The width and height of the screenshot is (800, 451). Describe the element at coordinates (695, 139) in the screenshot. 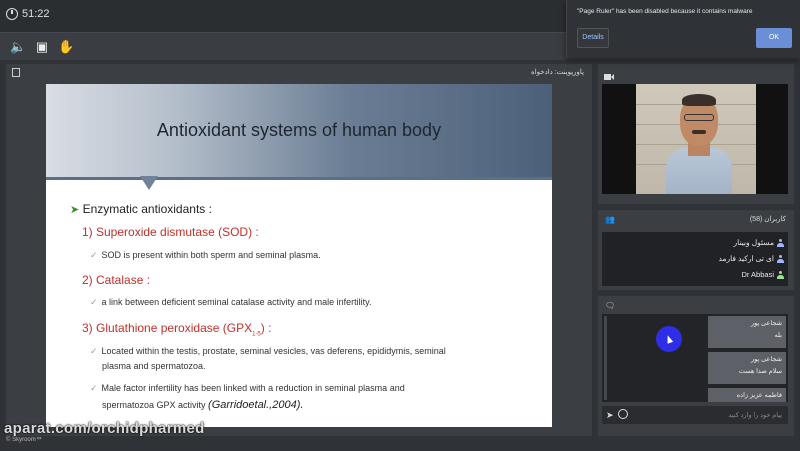

I see `speaker-video` at that location.